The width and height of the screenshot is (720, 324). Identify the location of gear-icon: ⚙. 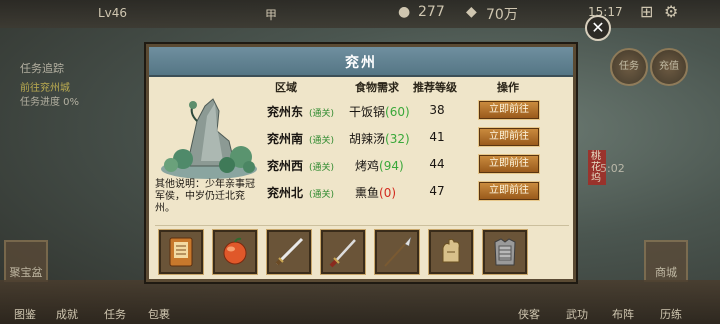
(671, 11).